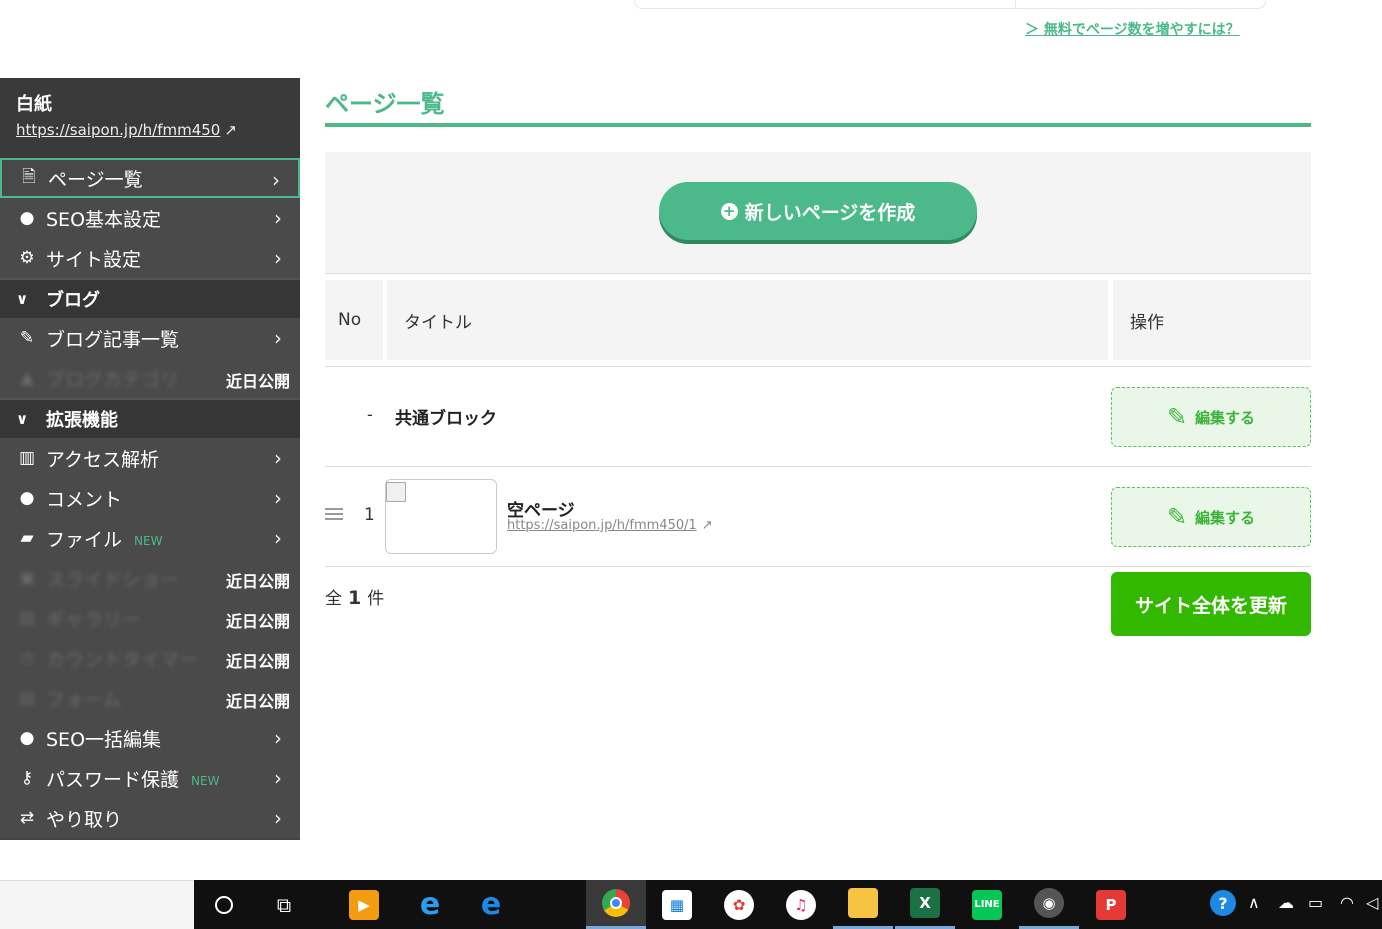  What do you see at coordinates (1286, 902) in the screenshot?
I see `onedrive-icon: ☁` at bounding box center [1286, 902].